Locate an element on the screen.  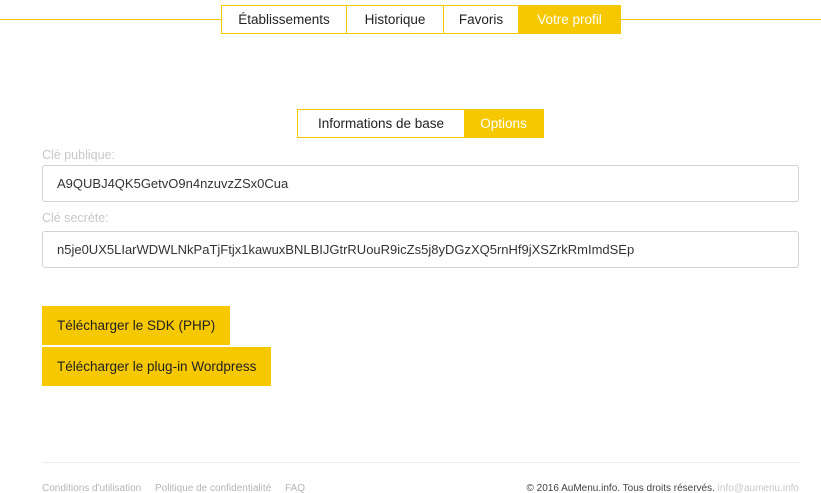
download-sdk-php-button: Télécharger le SDK (PHP) is located at coordinates (136, 325).